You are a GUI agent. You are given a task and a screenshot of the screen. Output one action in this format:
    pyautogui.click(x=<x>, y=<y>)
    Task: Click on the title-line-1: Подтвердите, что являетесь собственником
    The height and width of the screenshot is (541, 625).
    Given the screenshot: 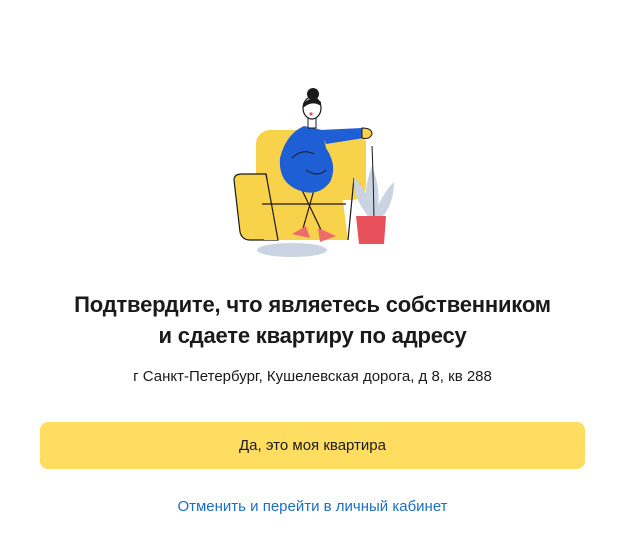 What is the action you would take?
    pyautogui.click(x=312, y=304)
    